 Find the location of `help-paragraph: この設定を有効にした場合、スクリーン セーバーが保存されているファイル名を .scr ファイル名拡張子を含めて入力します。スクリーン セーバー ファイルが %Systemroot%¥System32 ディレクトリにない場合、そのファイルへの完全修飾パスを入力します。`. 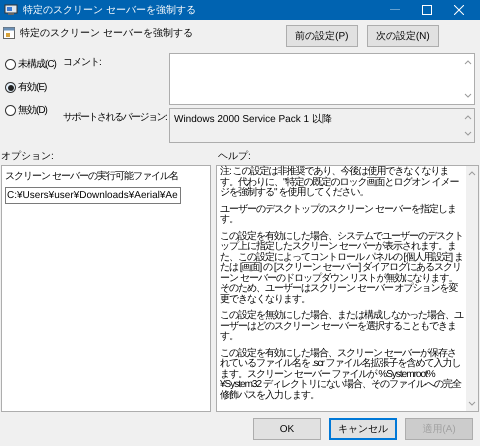

help-paragraph: この設定を有効にした場合、スクリーン セーバーが保存されているファイル名を .scr ファイル名拡張子を含めて入力します。スクリーン セーバー ファイルが %Systemroot%¥System32 ディレクトリにない場合、そのファイルへの完全修飾パスを入力します。 is located at coordinates (341, 374).